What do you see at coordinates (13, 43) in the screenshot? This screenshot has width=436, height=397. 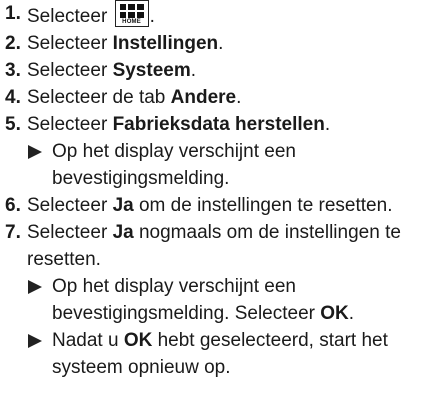 I see `step-number: 2.` at bounding box center [13, 43].